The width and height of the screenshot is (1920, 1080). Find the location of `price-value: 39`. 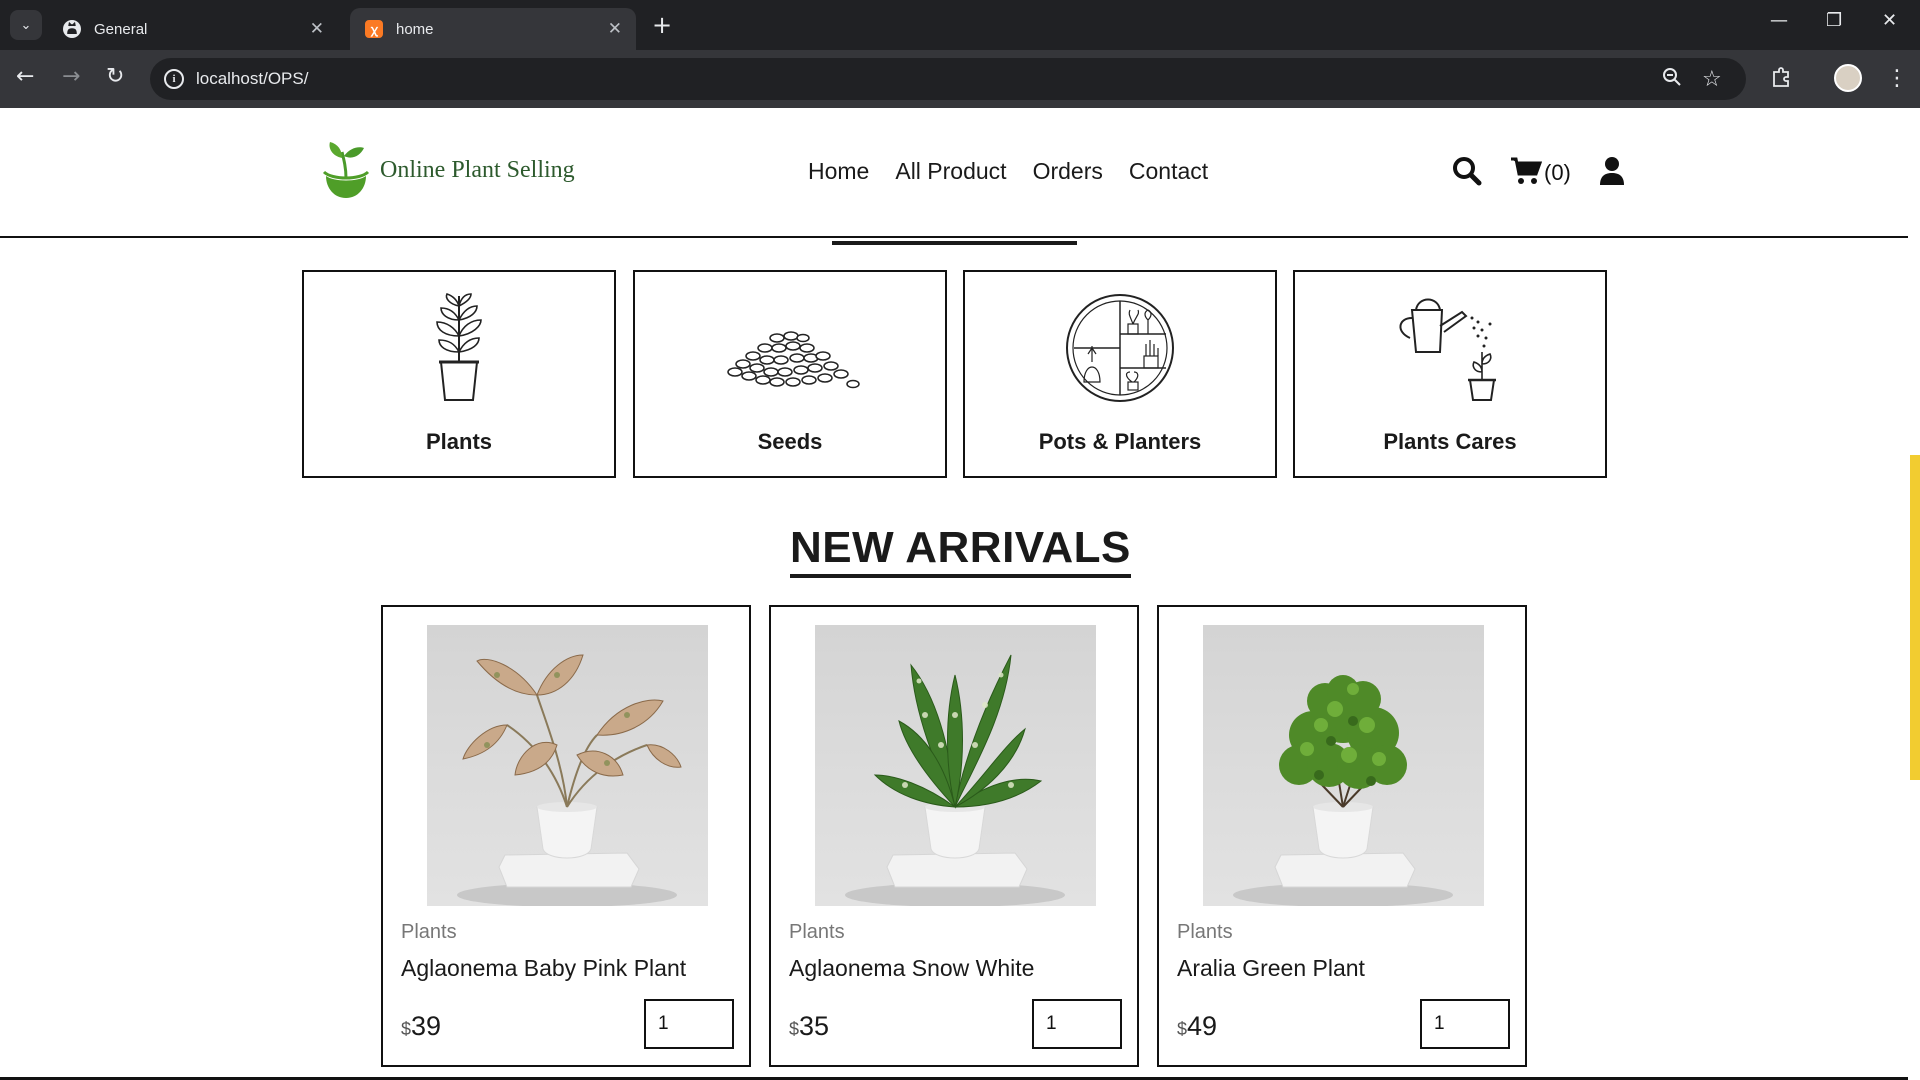

price-value: 39 is located at coordinates (426, 1026).